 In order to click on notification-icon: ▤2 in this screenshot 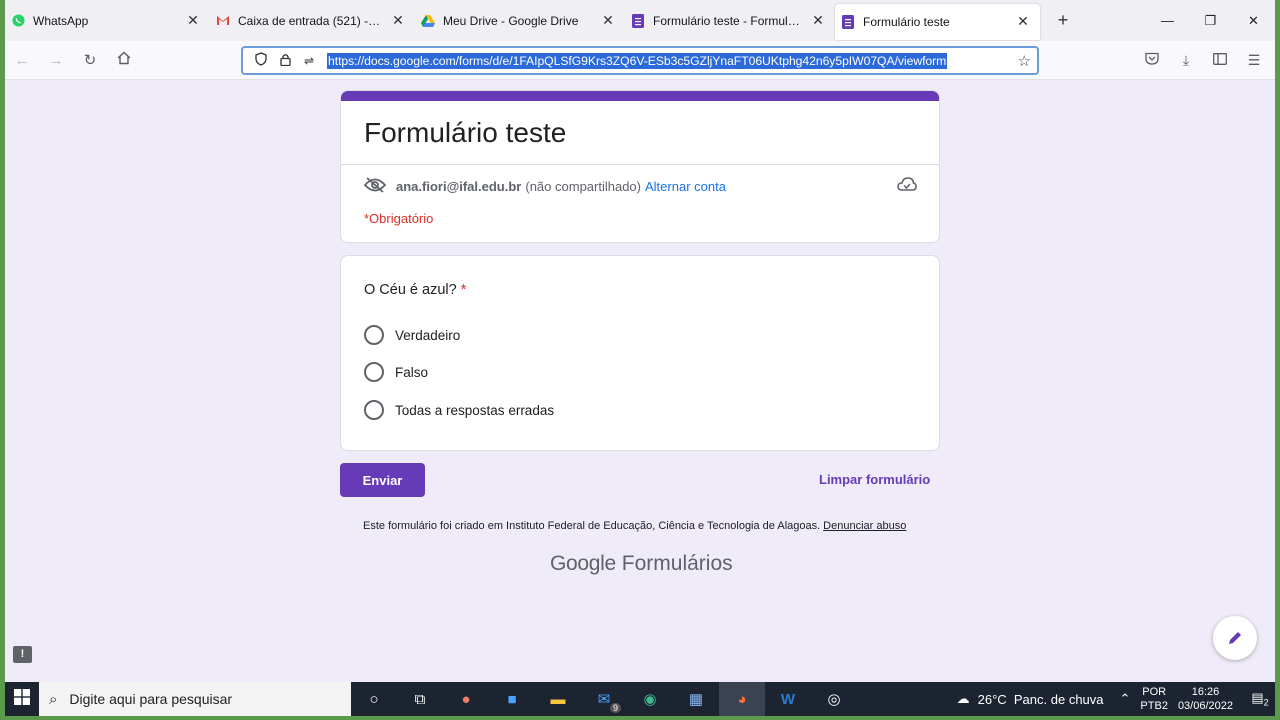, I will do `click(1260, 699)`.